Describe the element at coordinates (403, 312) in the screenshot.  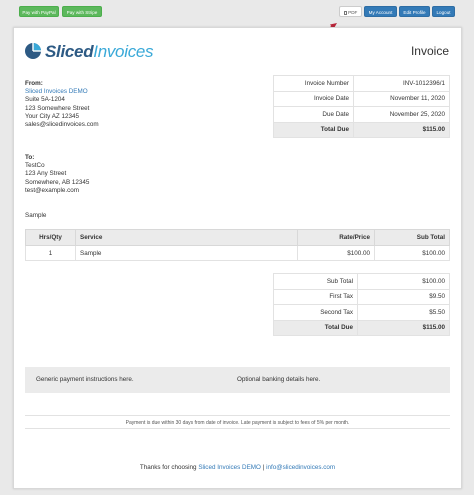
I see `totals-value: $5.50` at that location.